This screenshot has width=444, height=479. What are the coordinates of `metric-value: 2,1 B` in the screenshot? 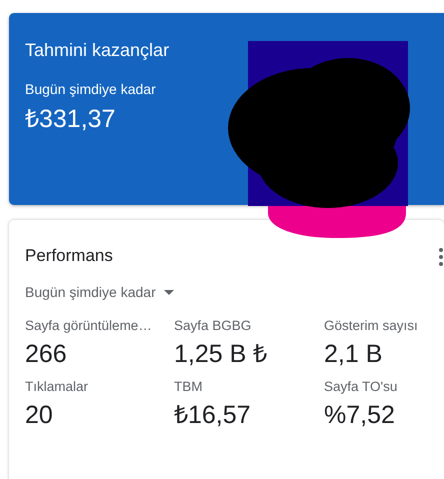 It's located at (354, 354).